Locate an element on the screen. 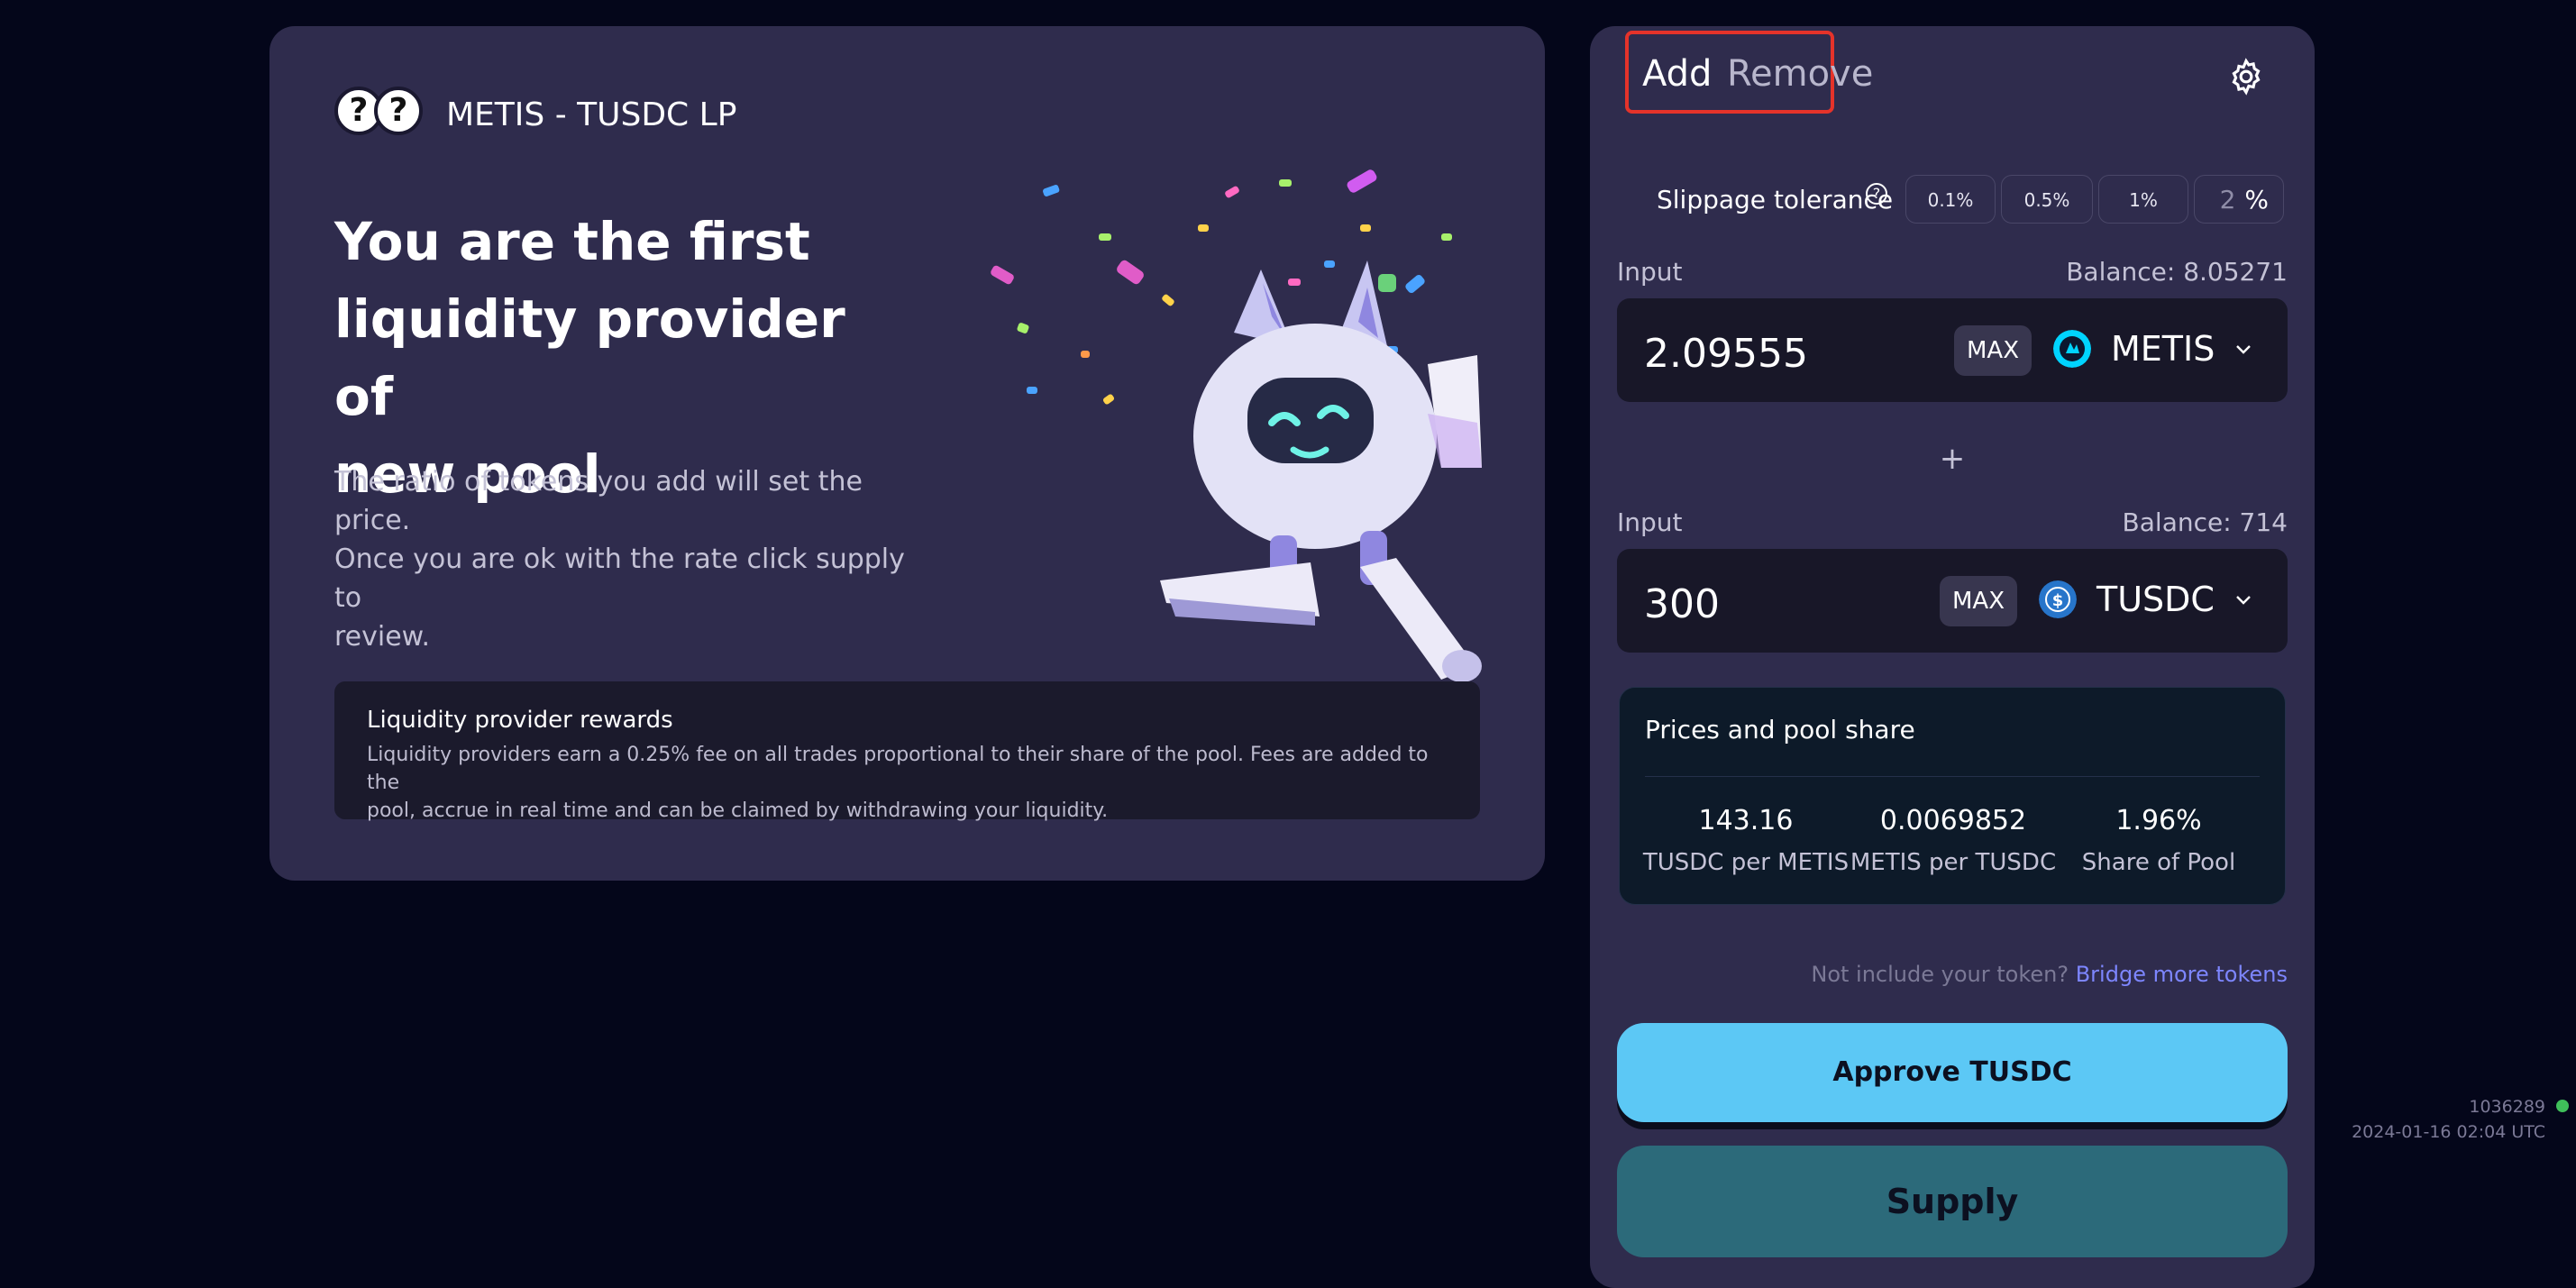 Image resolution: width=2576 pixels, height=1288 pixels. input2-max-button: MAX is located at coordinates (1979, 601).